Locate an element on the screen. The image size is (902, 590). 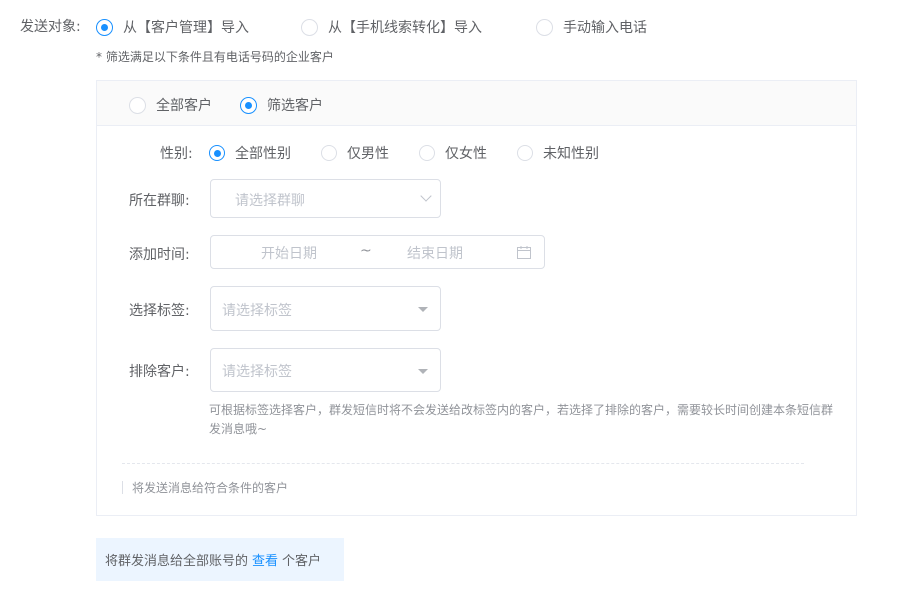
scope-header: 全部客户 筛选客户 is located at coordinates (476, 103).